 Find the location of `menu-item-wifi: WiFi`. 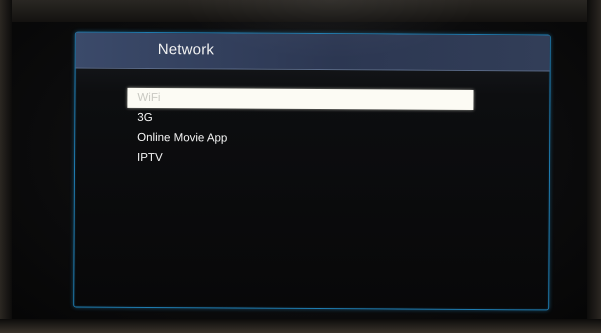

menu-item-wifi: WiFi is located at coordinates (300, 98).